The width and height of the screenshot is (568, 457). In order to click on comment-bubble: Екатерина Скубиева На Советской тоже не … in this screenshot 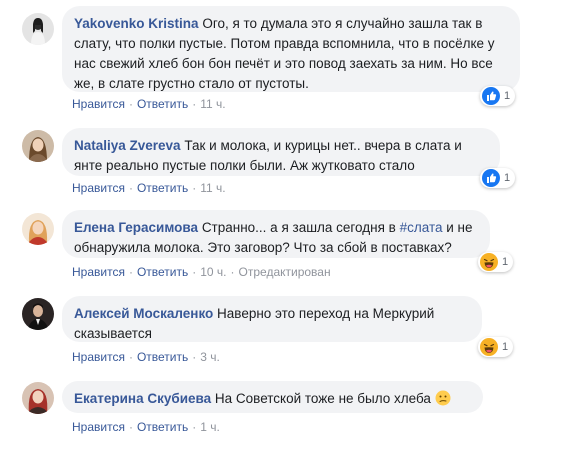, I will do `click(272, 397)`.